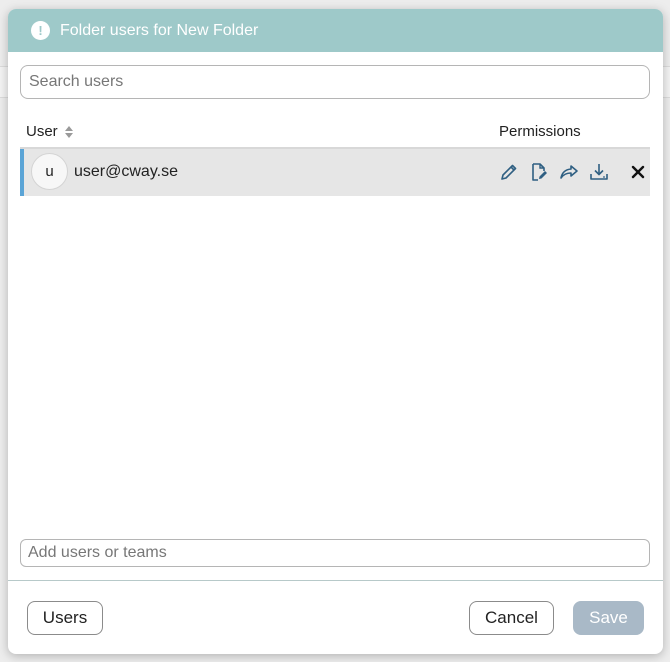  What do you see at coordinates (126, 171) in the screenshot?
I see `user-email: user@cway.se` at bounding box center [126, 171].